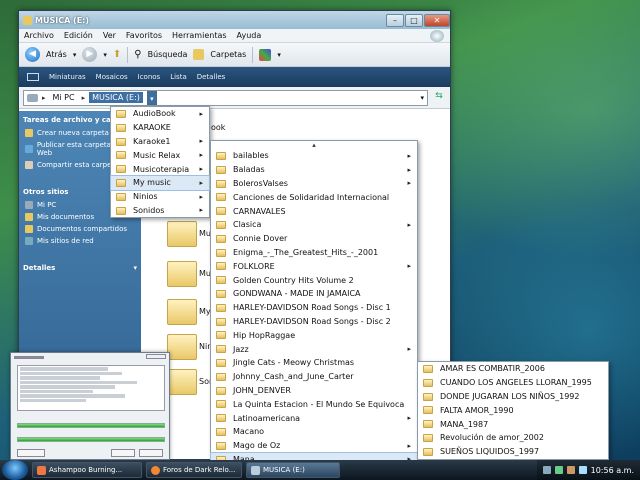 The image size is (640, 480). I want to click on menu-ayuda: Ayuda, so click(249, 35).